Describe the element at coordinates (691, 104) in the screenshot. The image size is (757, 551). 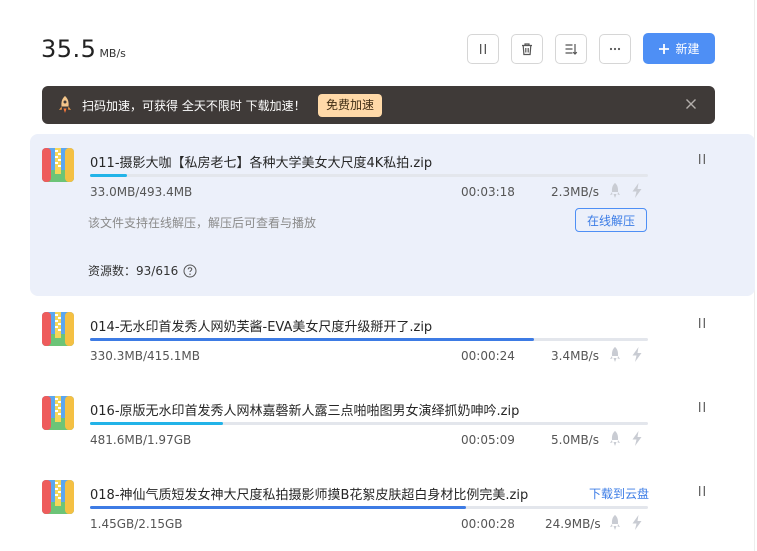
I see `close-icon` at that location.